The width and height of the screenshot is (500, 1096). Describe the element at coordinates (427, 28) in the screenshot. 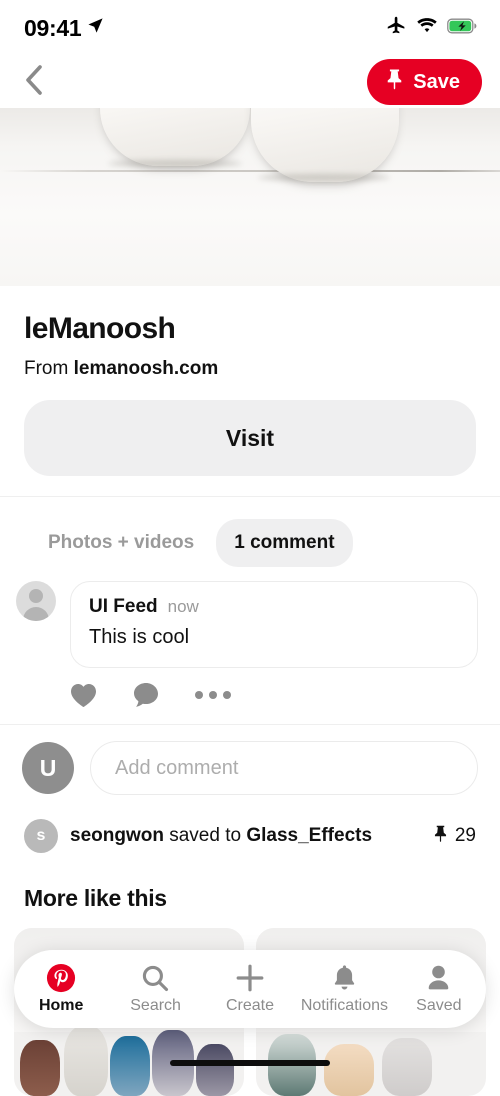

I see `wifi-icon` at that location.